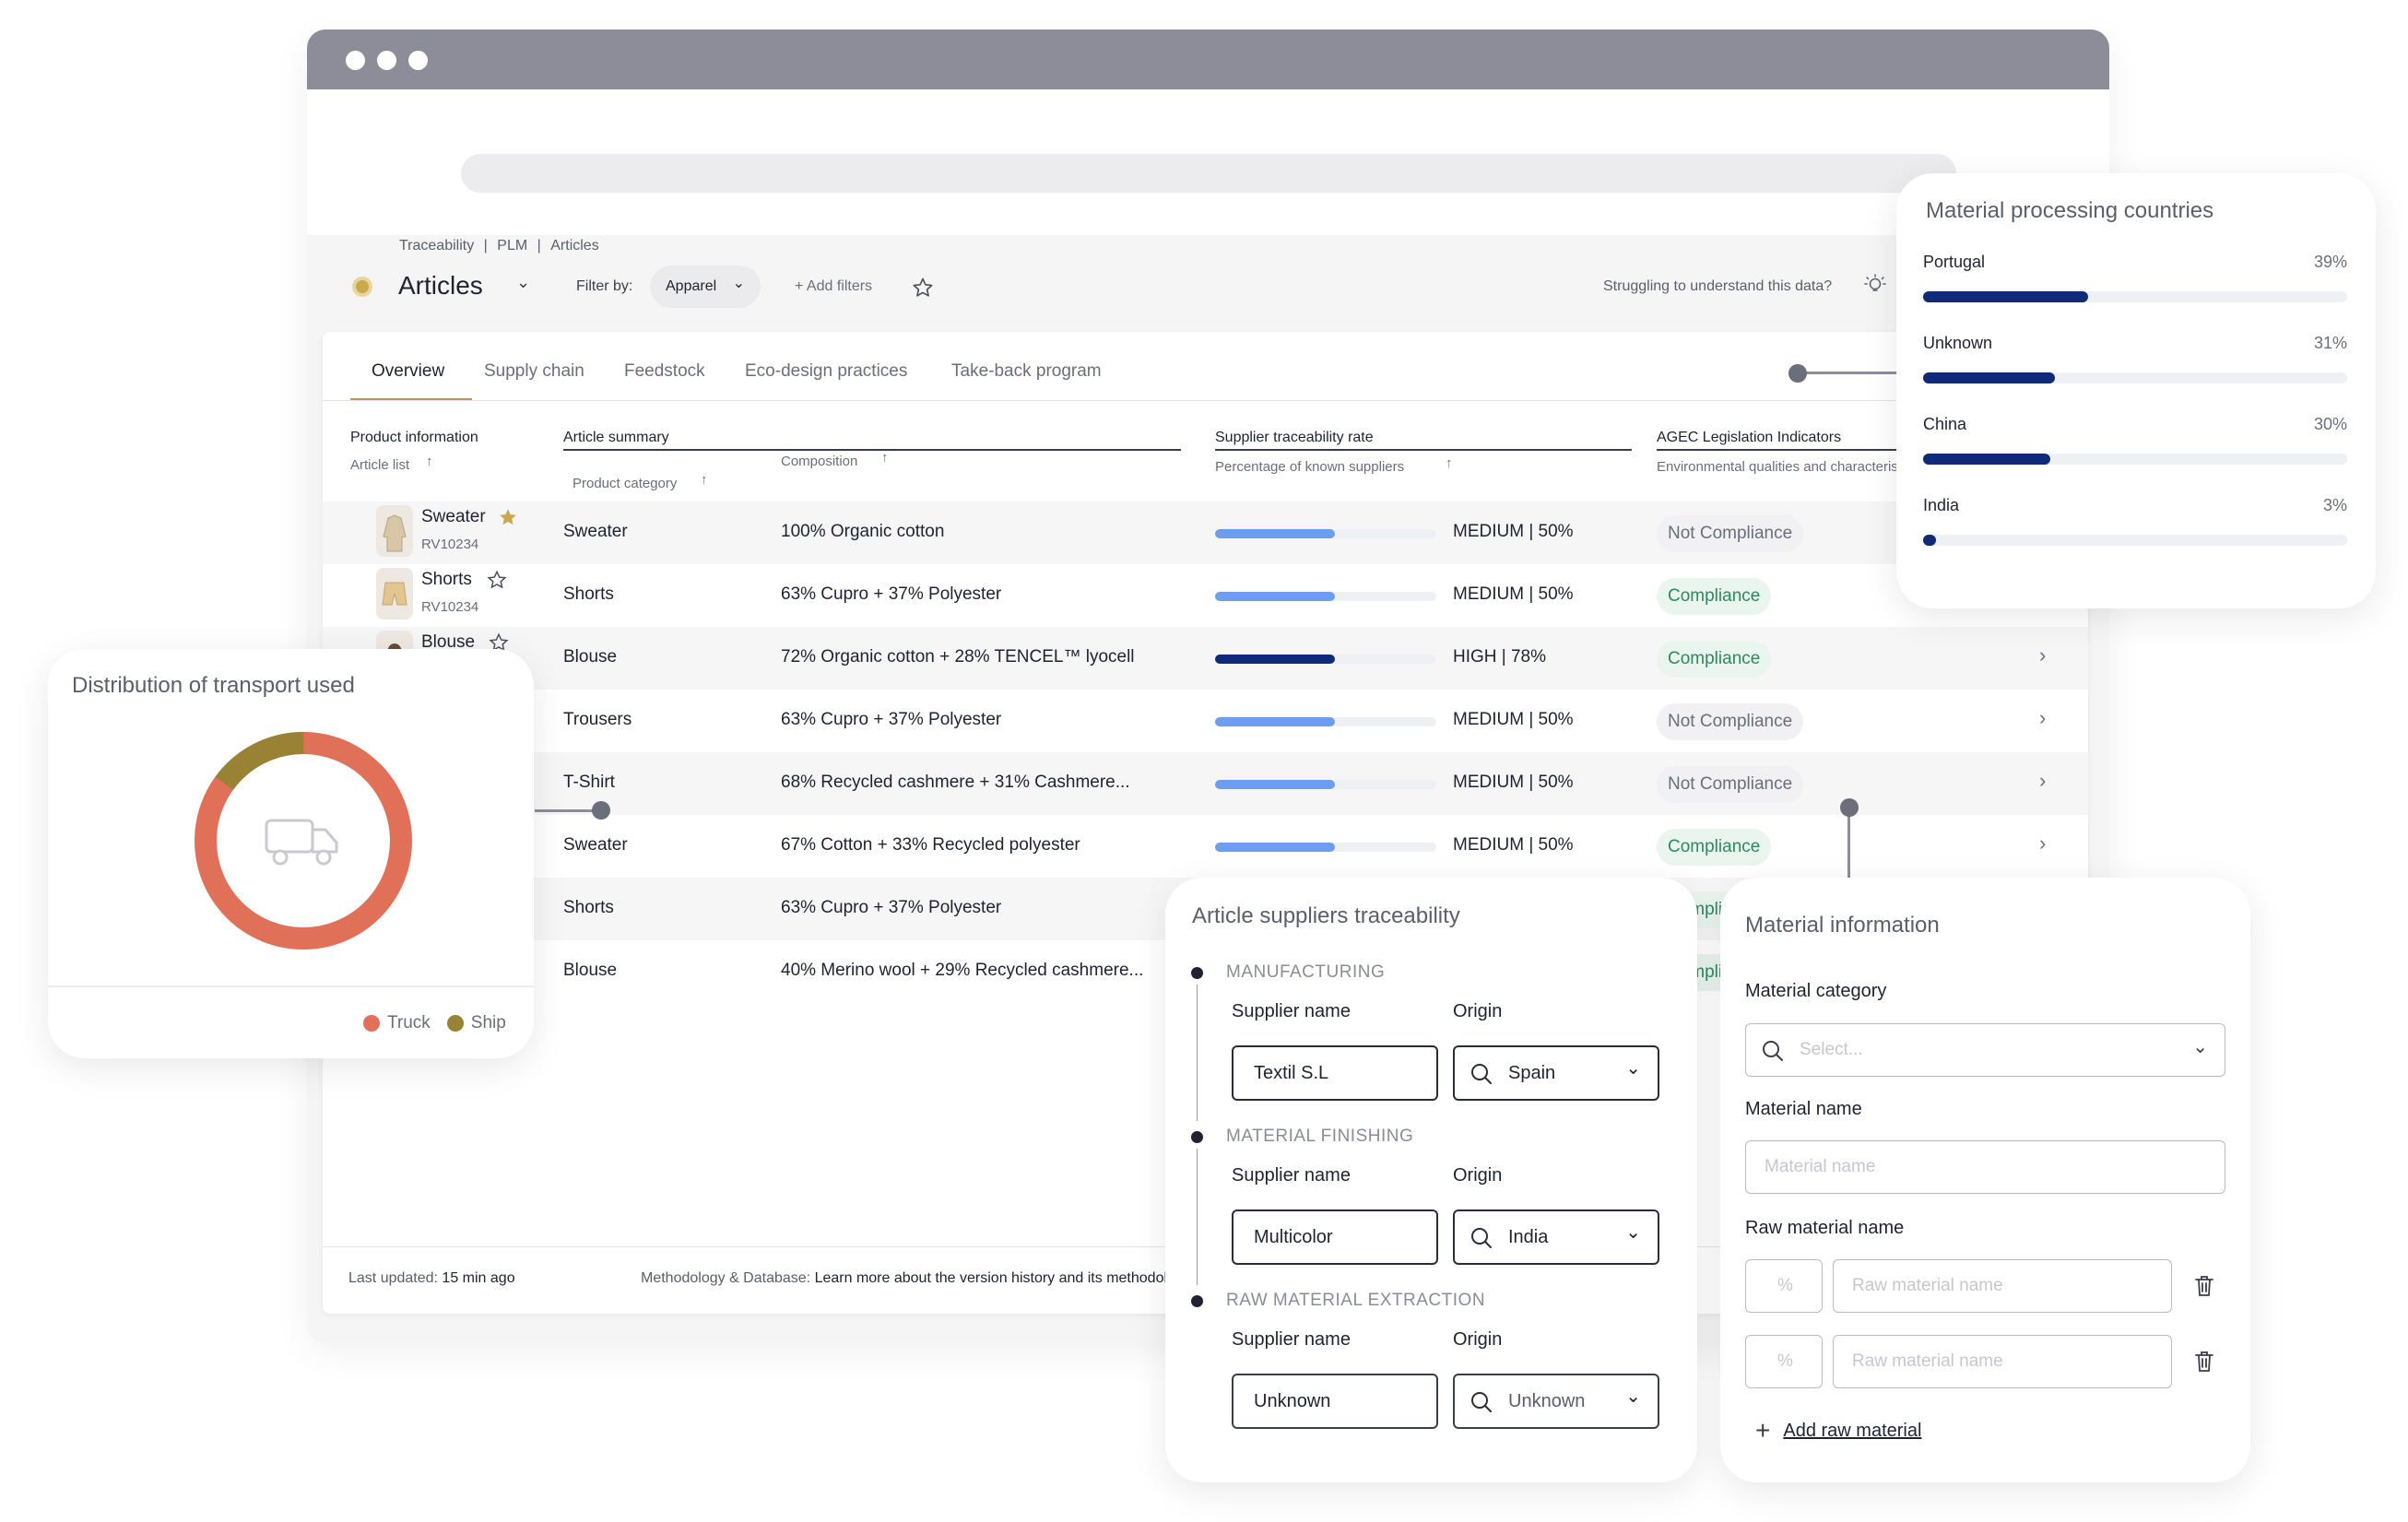 This screenshot has width=2408, height=1522. What do you see at coordinates (534, 371) in the screenshot?
I see `tab-supply-chain: Supply chain` at bounding box center [534, 371].